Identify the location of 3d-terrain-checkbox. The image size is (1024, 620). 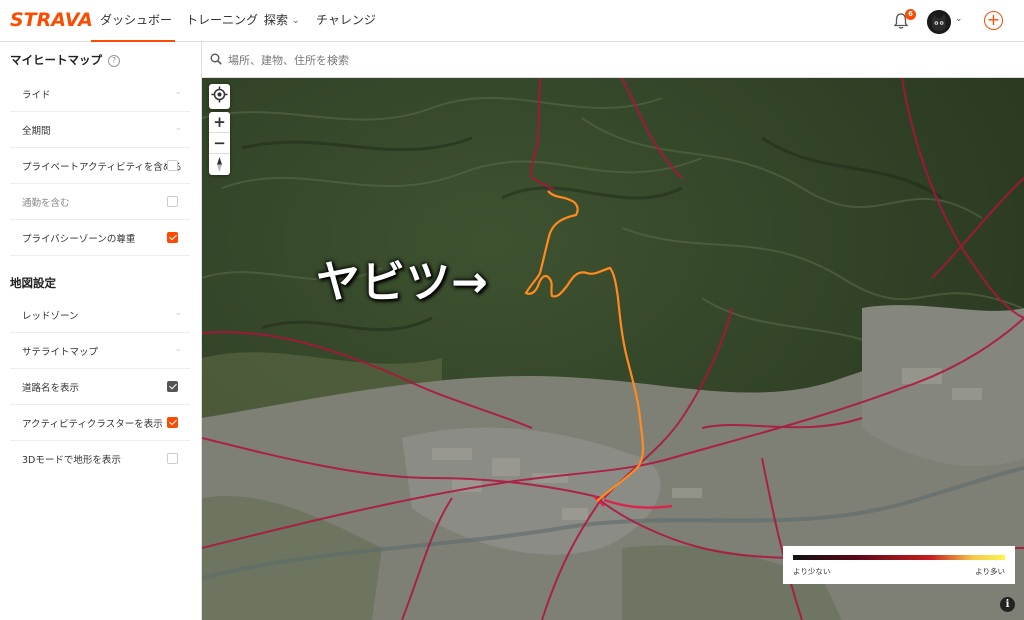
(172, 458).